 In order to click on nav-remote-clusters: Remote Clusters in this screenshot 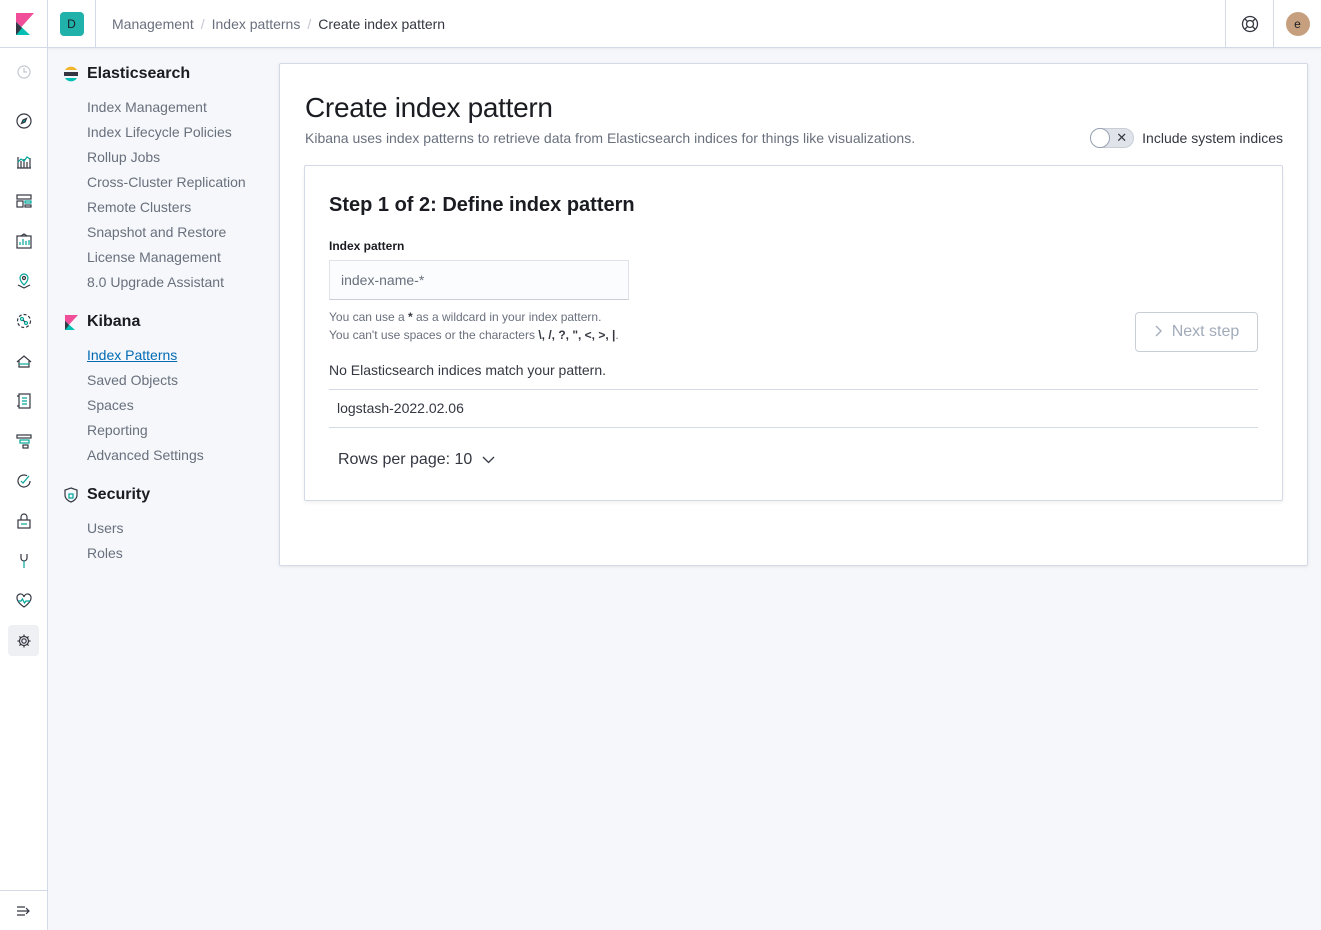, I will do `click(139, 207)`.